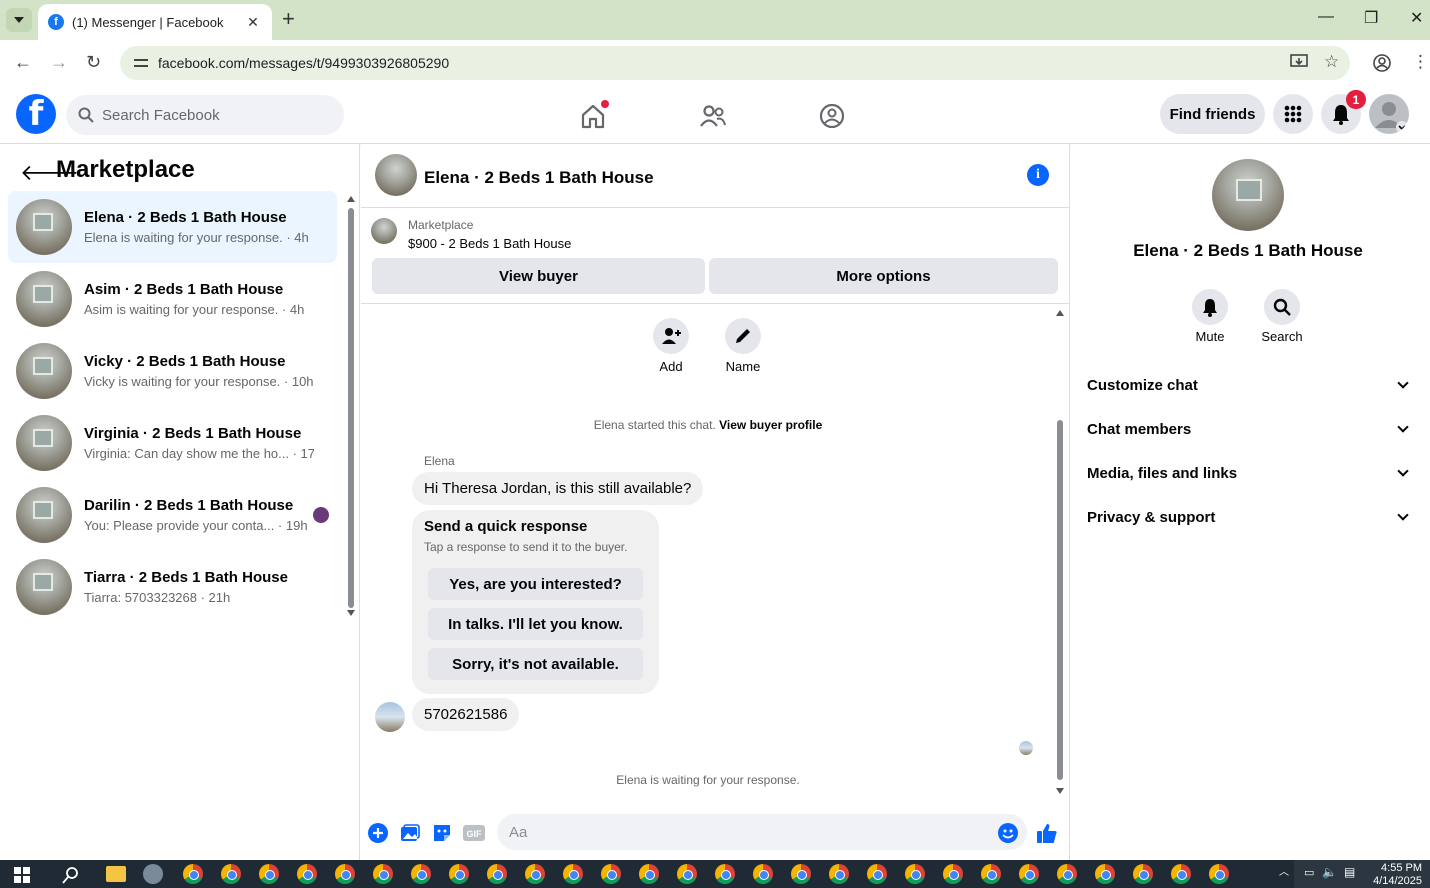 The image size is (1430, 888). Describe the element at coordinates (535, 664) in the screenshot. I see `quick-response-option: Sorry, it's not available.` at that location.